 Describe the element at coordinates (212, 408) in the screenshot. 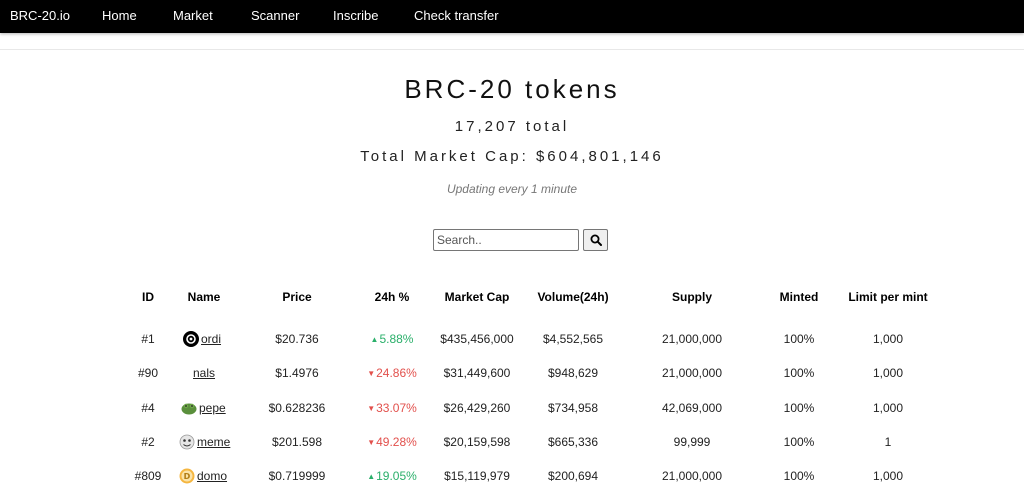

I see `token-name: pepe` at that location.